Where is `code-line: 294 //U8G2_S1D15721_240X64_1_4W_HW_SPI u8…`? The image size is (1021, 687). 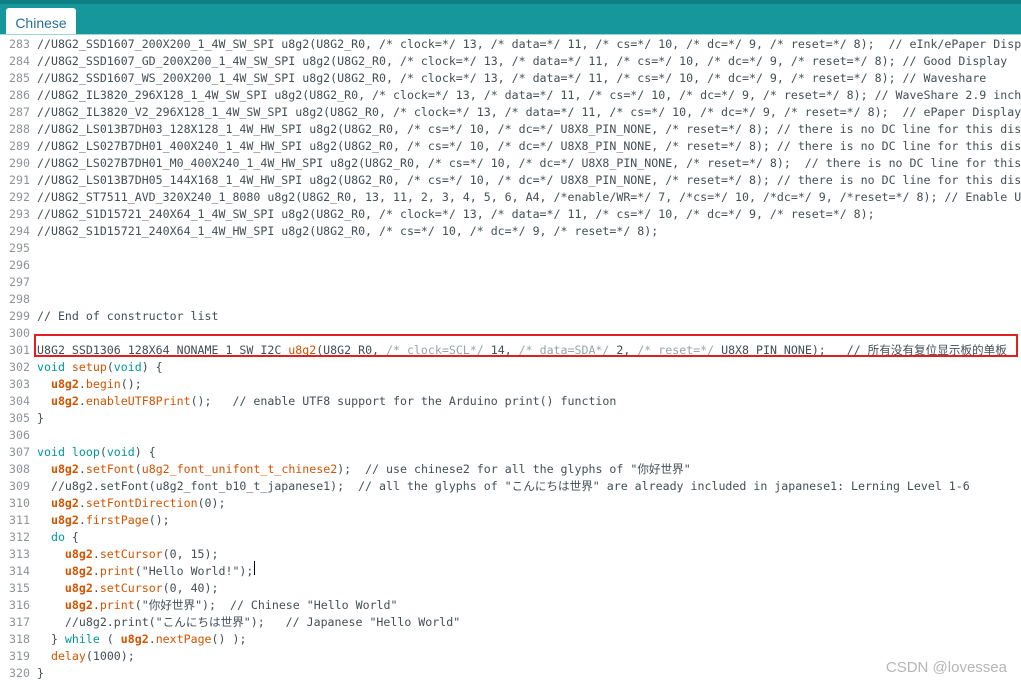 code-line: 294 //U8G2_S1D15721_240X64_1_4W_HW_SPI u8… is located at coordinates (510, 231).